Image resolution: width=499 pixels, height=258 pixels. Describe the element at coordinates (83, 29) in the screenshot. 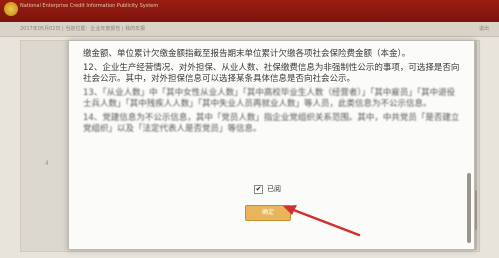

I see `breadcrumb: 2017年05月02日 | 当前位置：企业年度报告 | 我的年报` at that location.